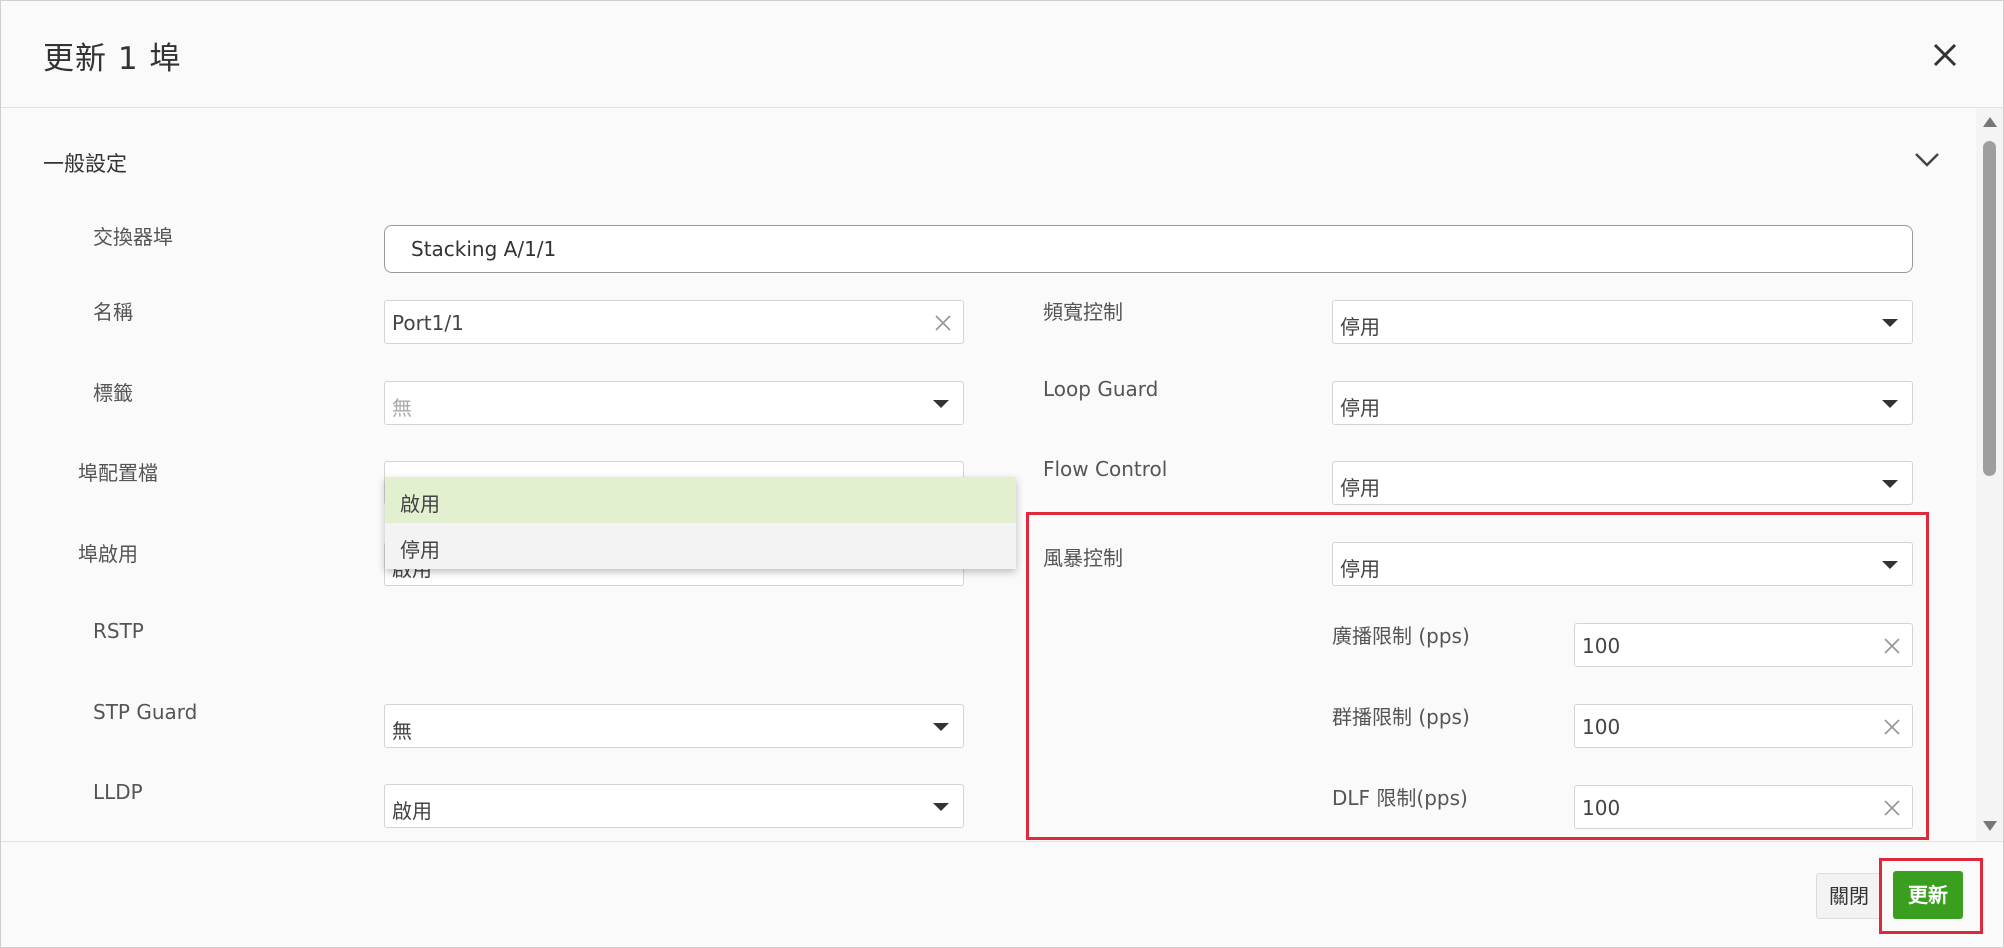  Describe the element at coordinates (118, 631) in the screenshot. I see `label-rstp: RSTP` at that location.